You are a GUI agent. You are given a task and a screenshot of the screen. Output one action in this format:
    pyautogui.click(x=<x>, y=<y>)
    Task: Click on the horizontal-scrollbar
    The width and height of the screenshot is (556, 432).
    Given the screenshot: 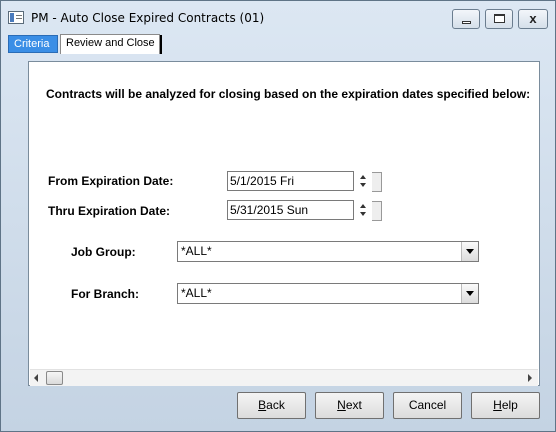 What is the action you would take?
    pyautogui.click(x=284, y=377)
    